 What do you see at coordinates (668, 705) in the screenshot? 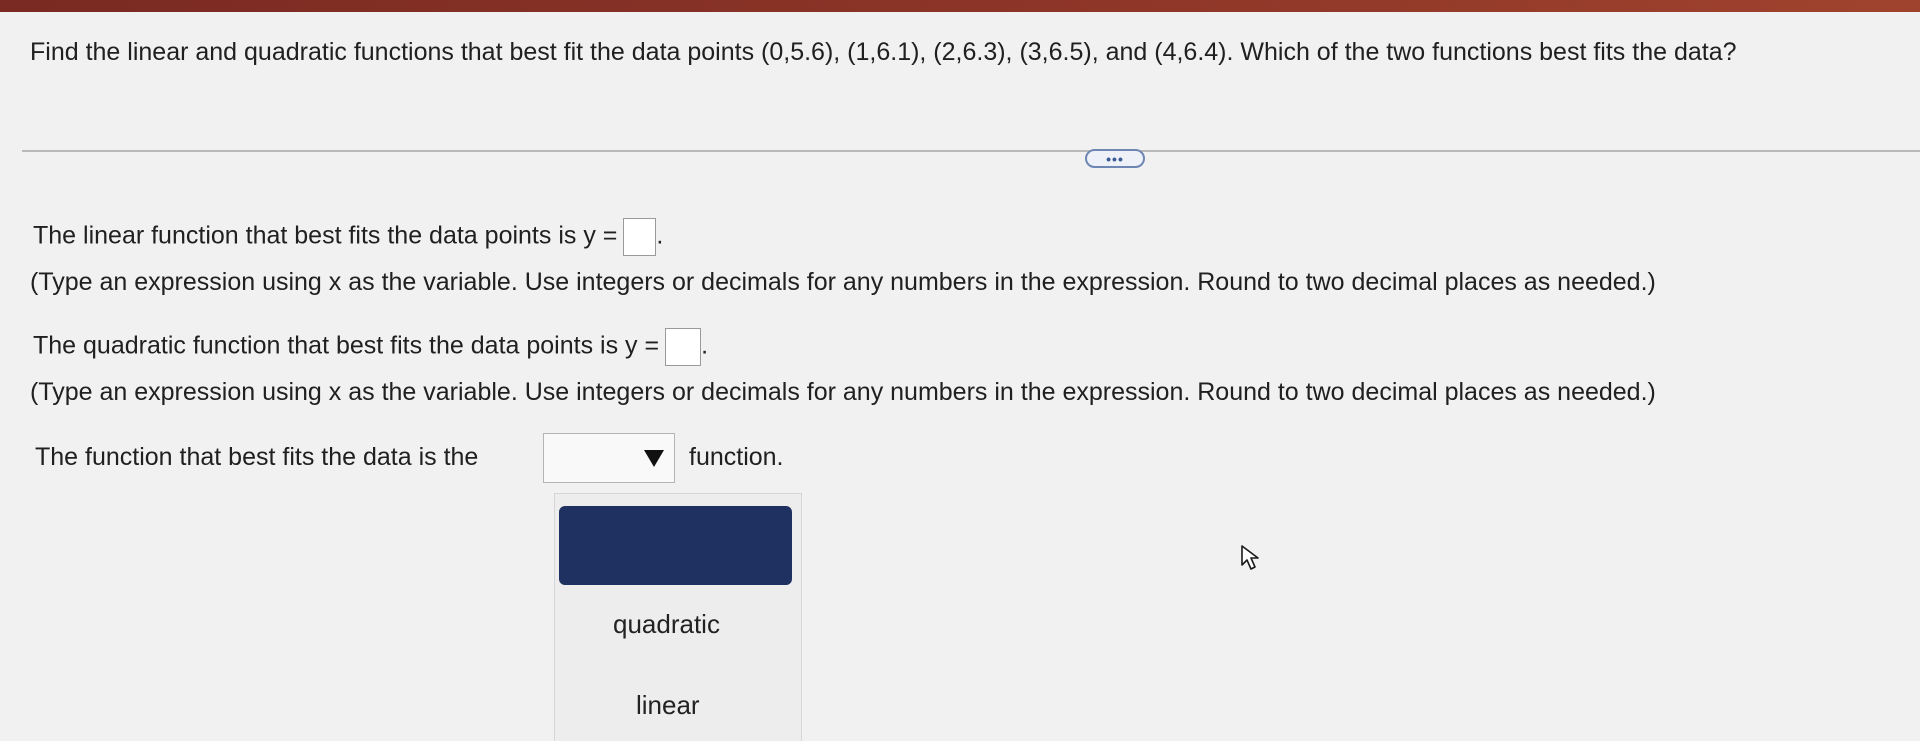
I see `dropdown-option-linear: linear` at bounding box center [668, 705].